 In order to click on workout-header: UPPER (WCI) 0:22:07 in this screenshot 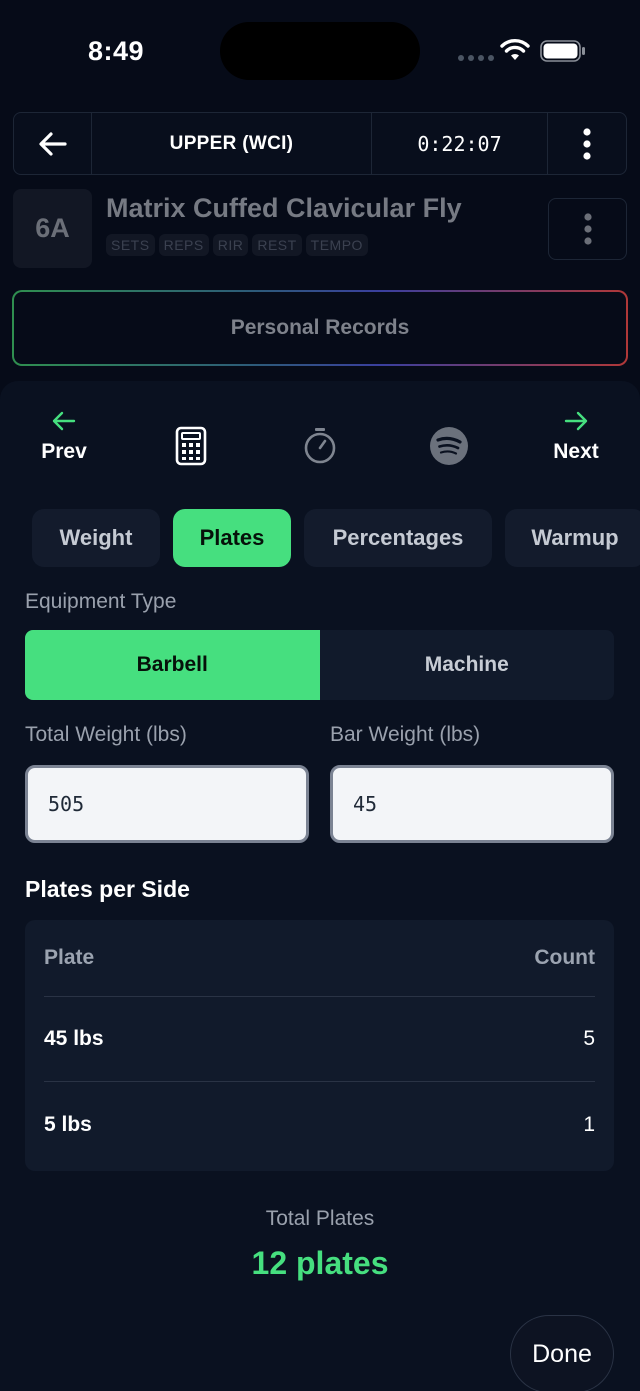, I will do `click(320, 143)`.